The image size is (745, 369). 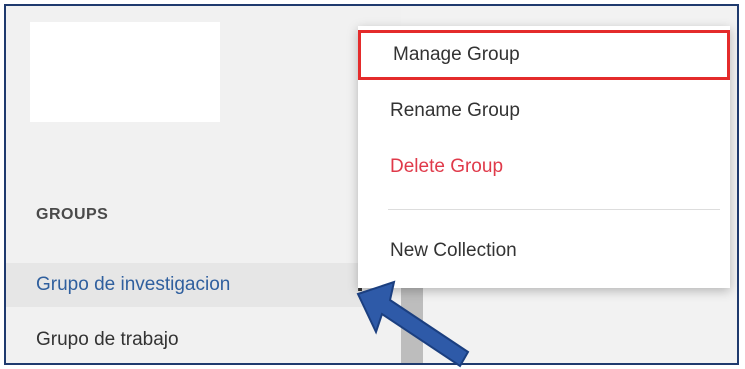 What do you see at coordinates (107, 339) in the screenshot?
I see `group-label: Grupo de trabajo` at bounding box center [107, 339].